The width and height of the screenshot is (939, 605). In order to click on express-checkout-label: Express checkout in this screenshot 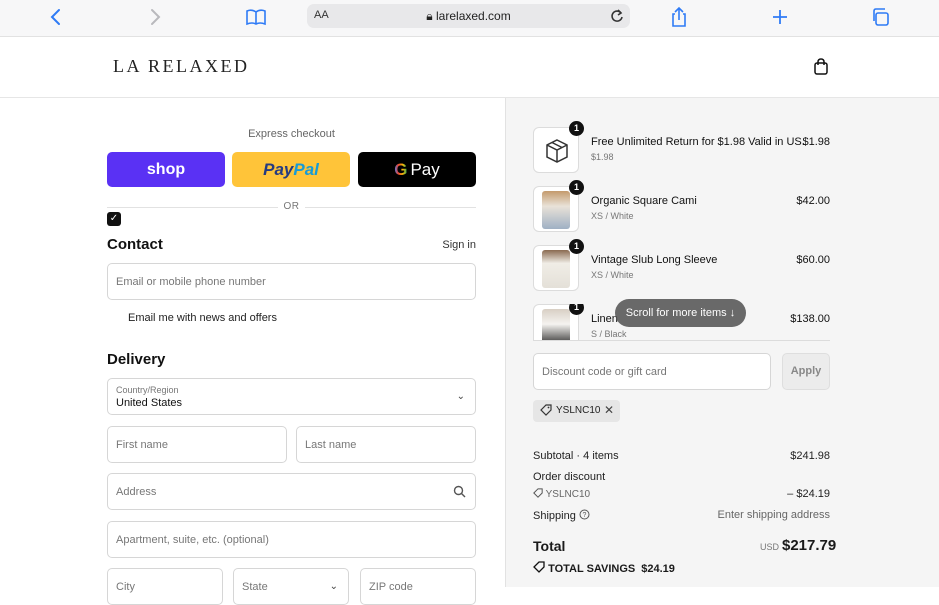, I will do `click(291, 134)`.